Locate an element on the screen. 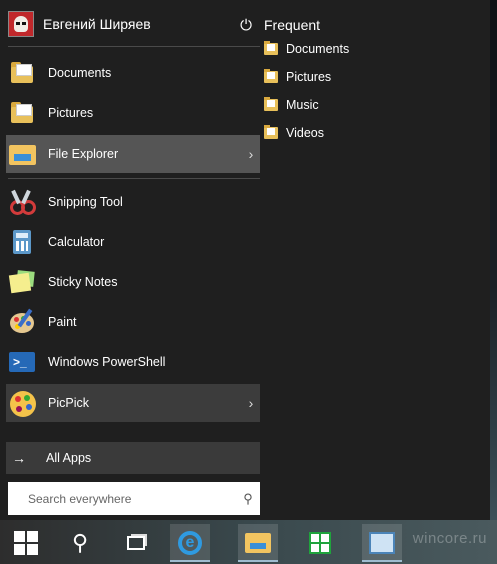 This screenshot has height=564, width=497. frequent-item-documents: Documents is located at coordinates (306, 49).